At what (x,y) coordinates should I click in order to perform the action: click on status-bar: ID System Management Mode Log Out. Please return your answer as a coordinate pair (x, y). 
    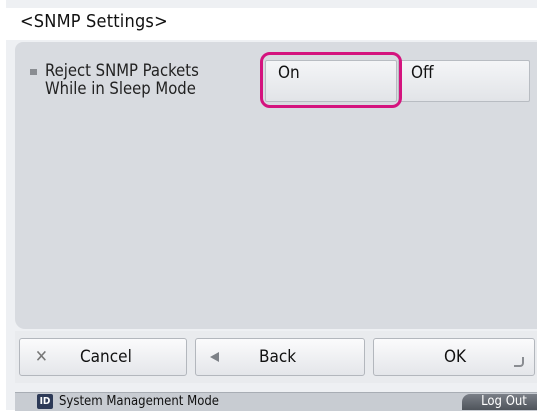
    Looking at the image, I should click on (276, 401).